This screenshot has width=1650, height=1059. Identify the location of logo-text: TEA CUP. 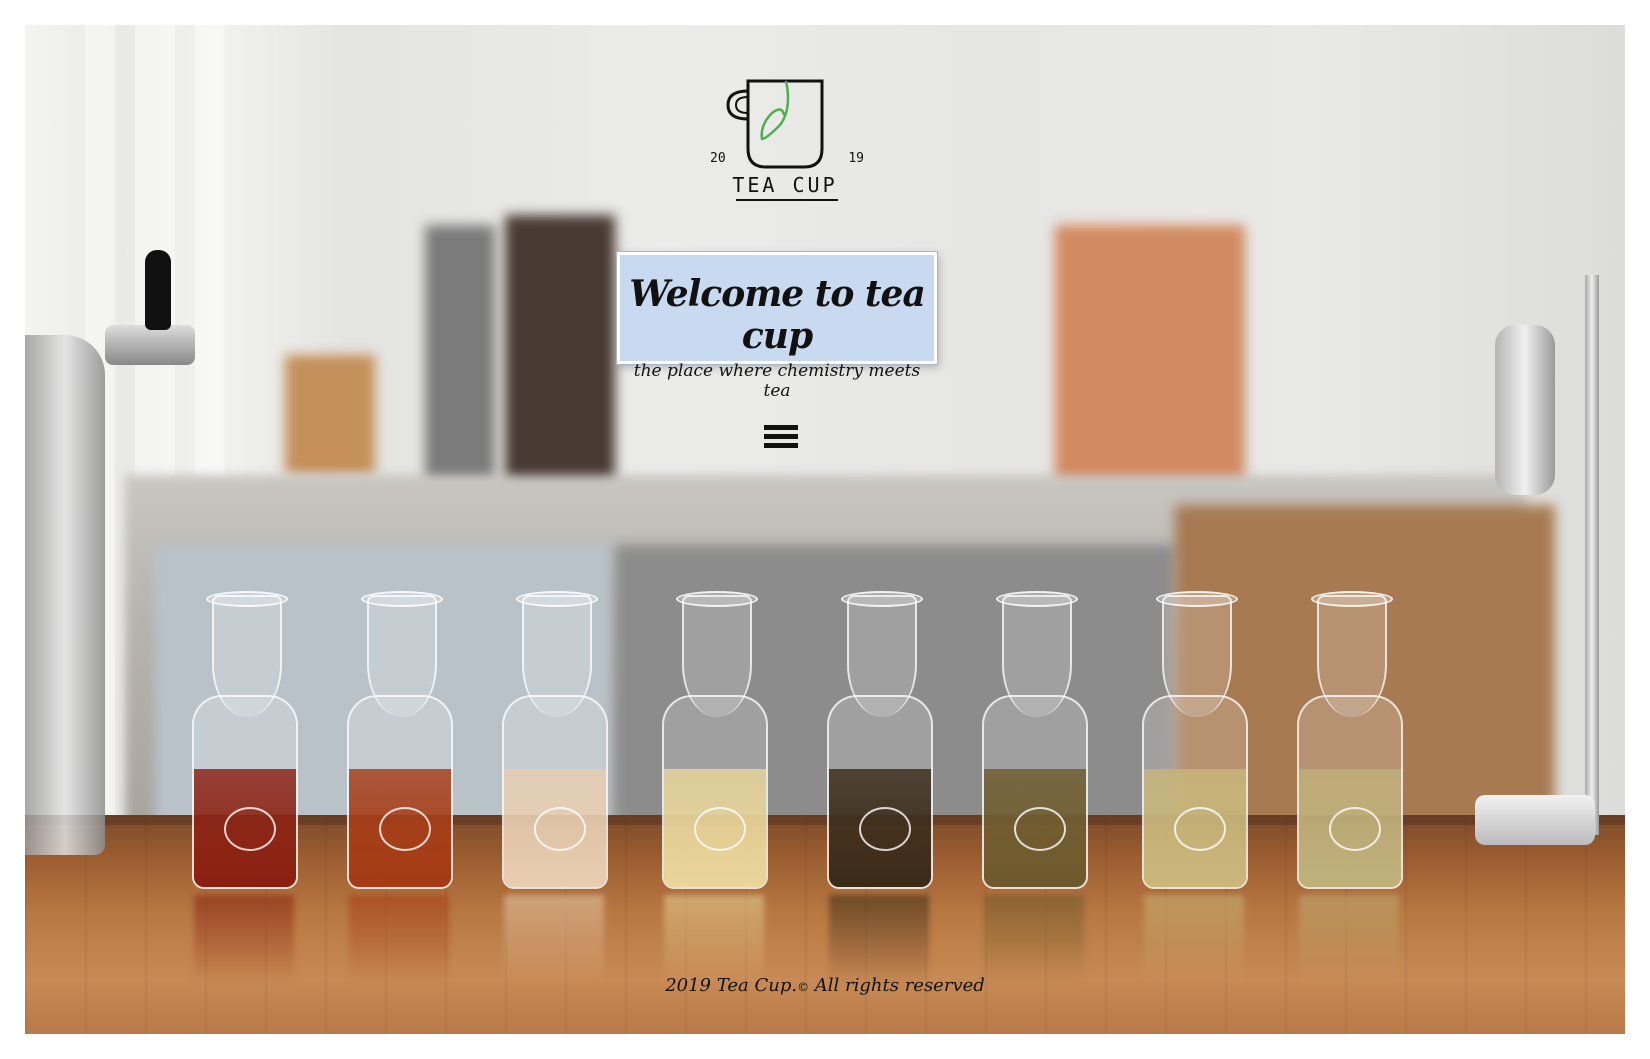
(785, 185).